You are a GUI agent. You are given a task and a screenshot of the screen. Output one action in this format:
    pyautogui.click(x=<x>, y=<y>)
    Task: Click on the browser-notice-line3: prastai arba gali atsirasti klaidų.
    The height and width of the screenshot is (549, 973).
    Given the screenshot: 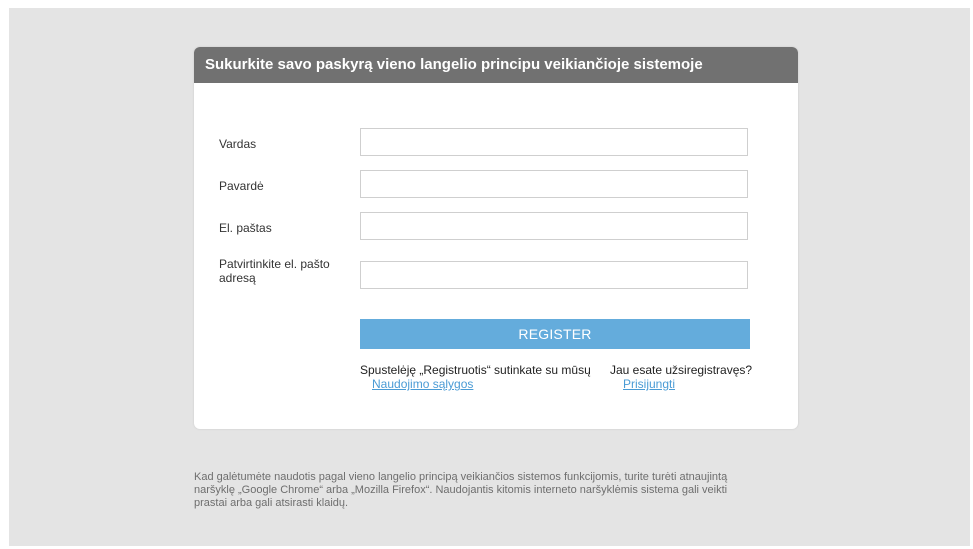 What is the action you would take?
    pyautogui.click(x=271, y=503)
    